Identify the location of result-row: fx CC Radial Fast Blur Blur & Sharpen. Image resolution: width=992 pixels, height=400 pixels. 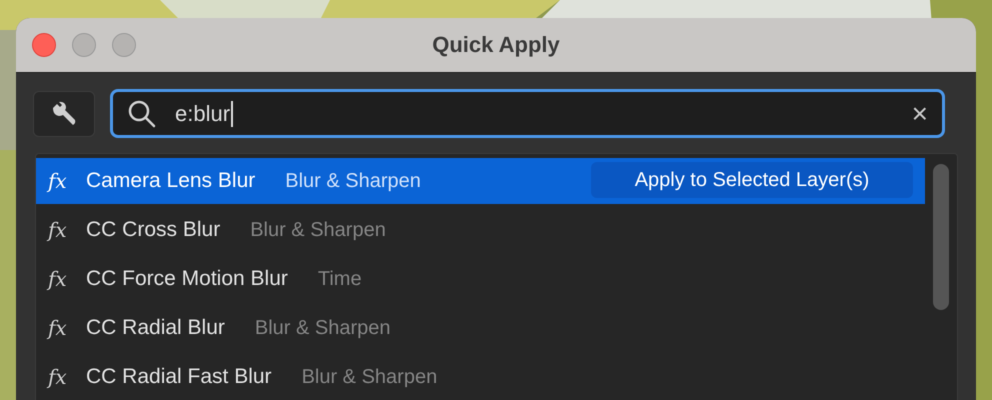
(480, 377).